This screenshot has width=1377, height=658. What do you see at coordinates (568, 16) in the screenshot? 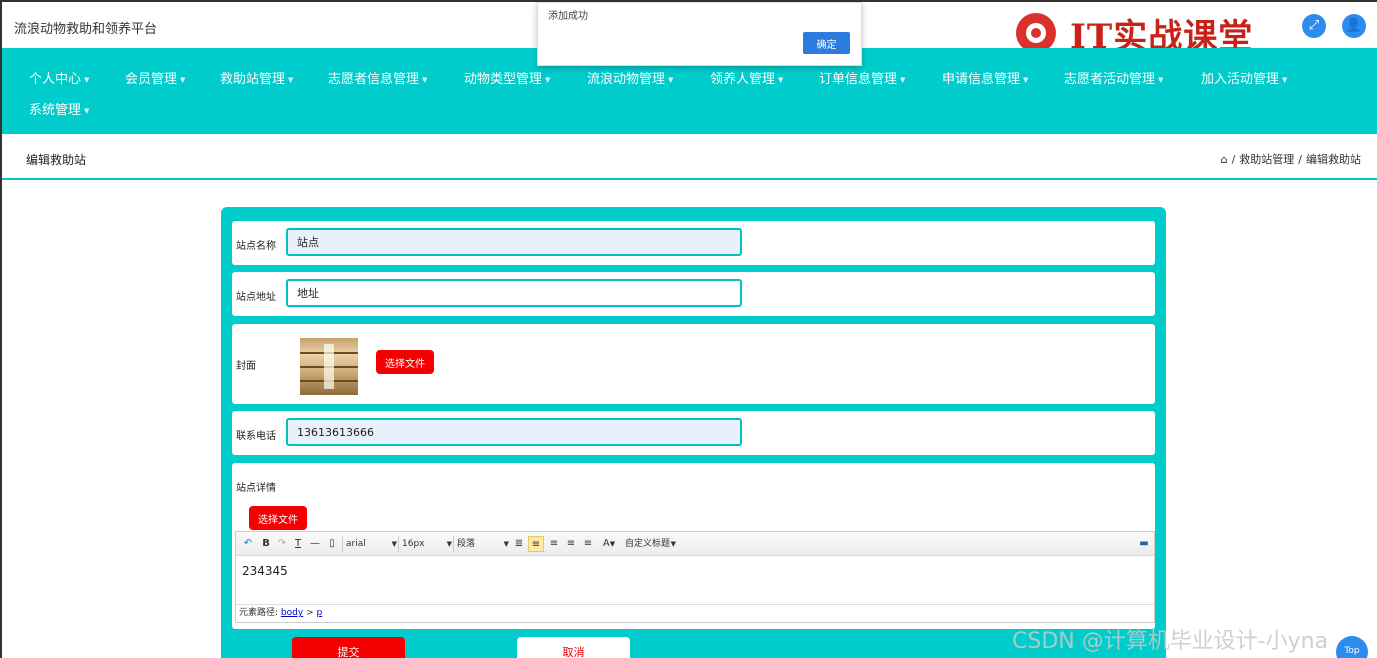
I see `alert-message: 添加成功` at bounding box center [568, 16].